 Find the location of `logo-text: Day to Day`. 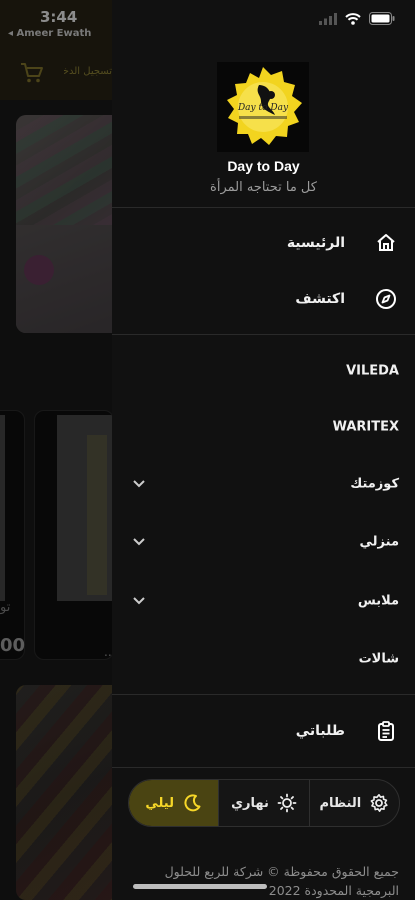

logo-text: Day to Day is located at coordinates (263, 108).